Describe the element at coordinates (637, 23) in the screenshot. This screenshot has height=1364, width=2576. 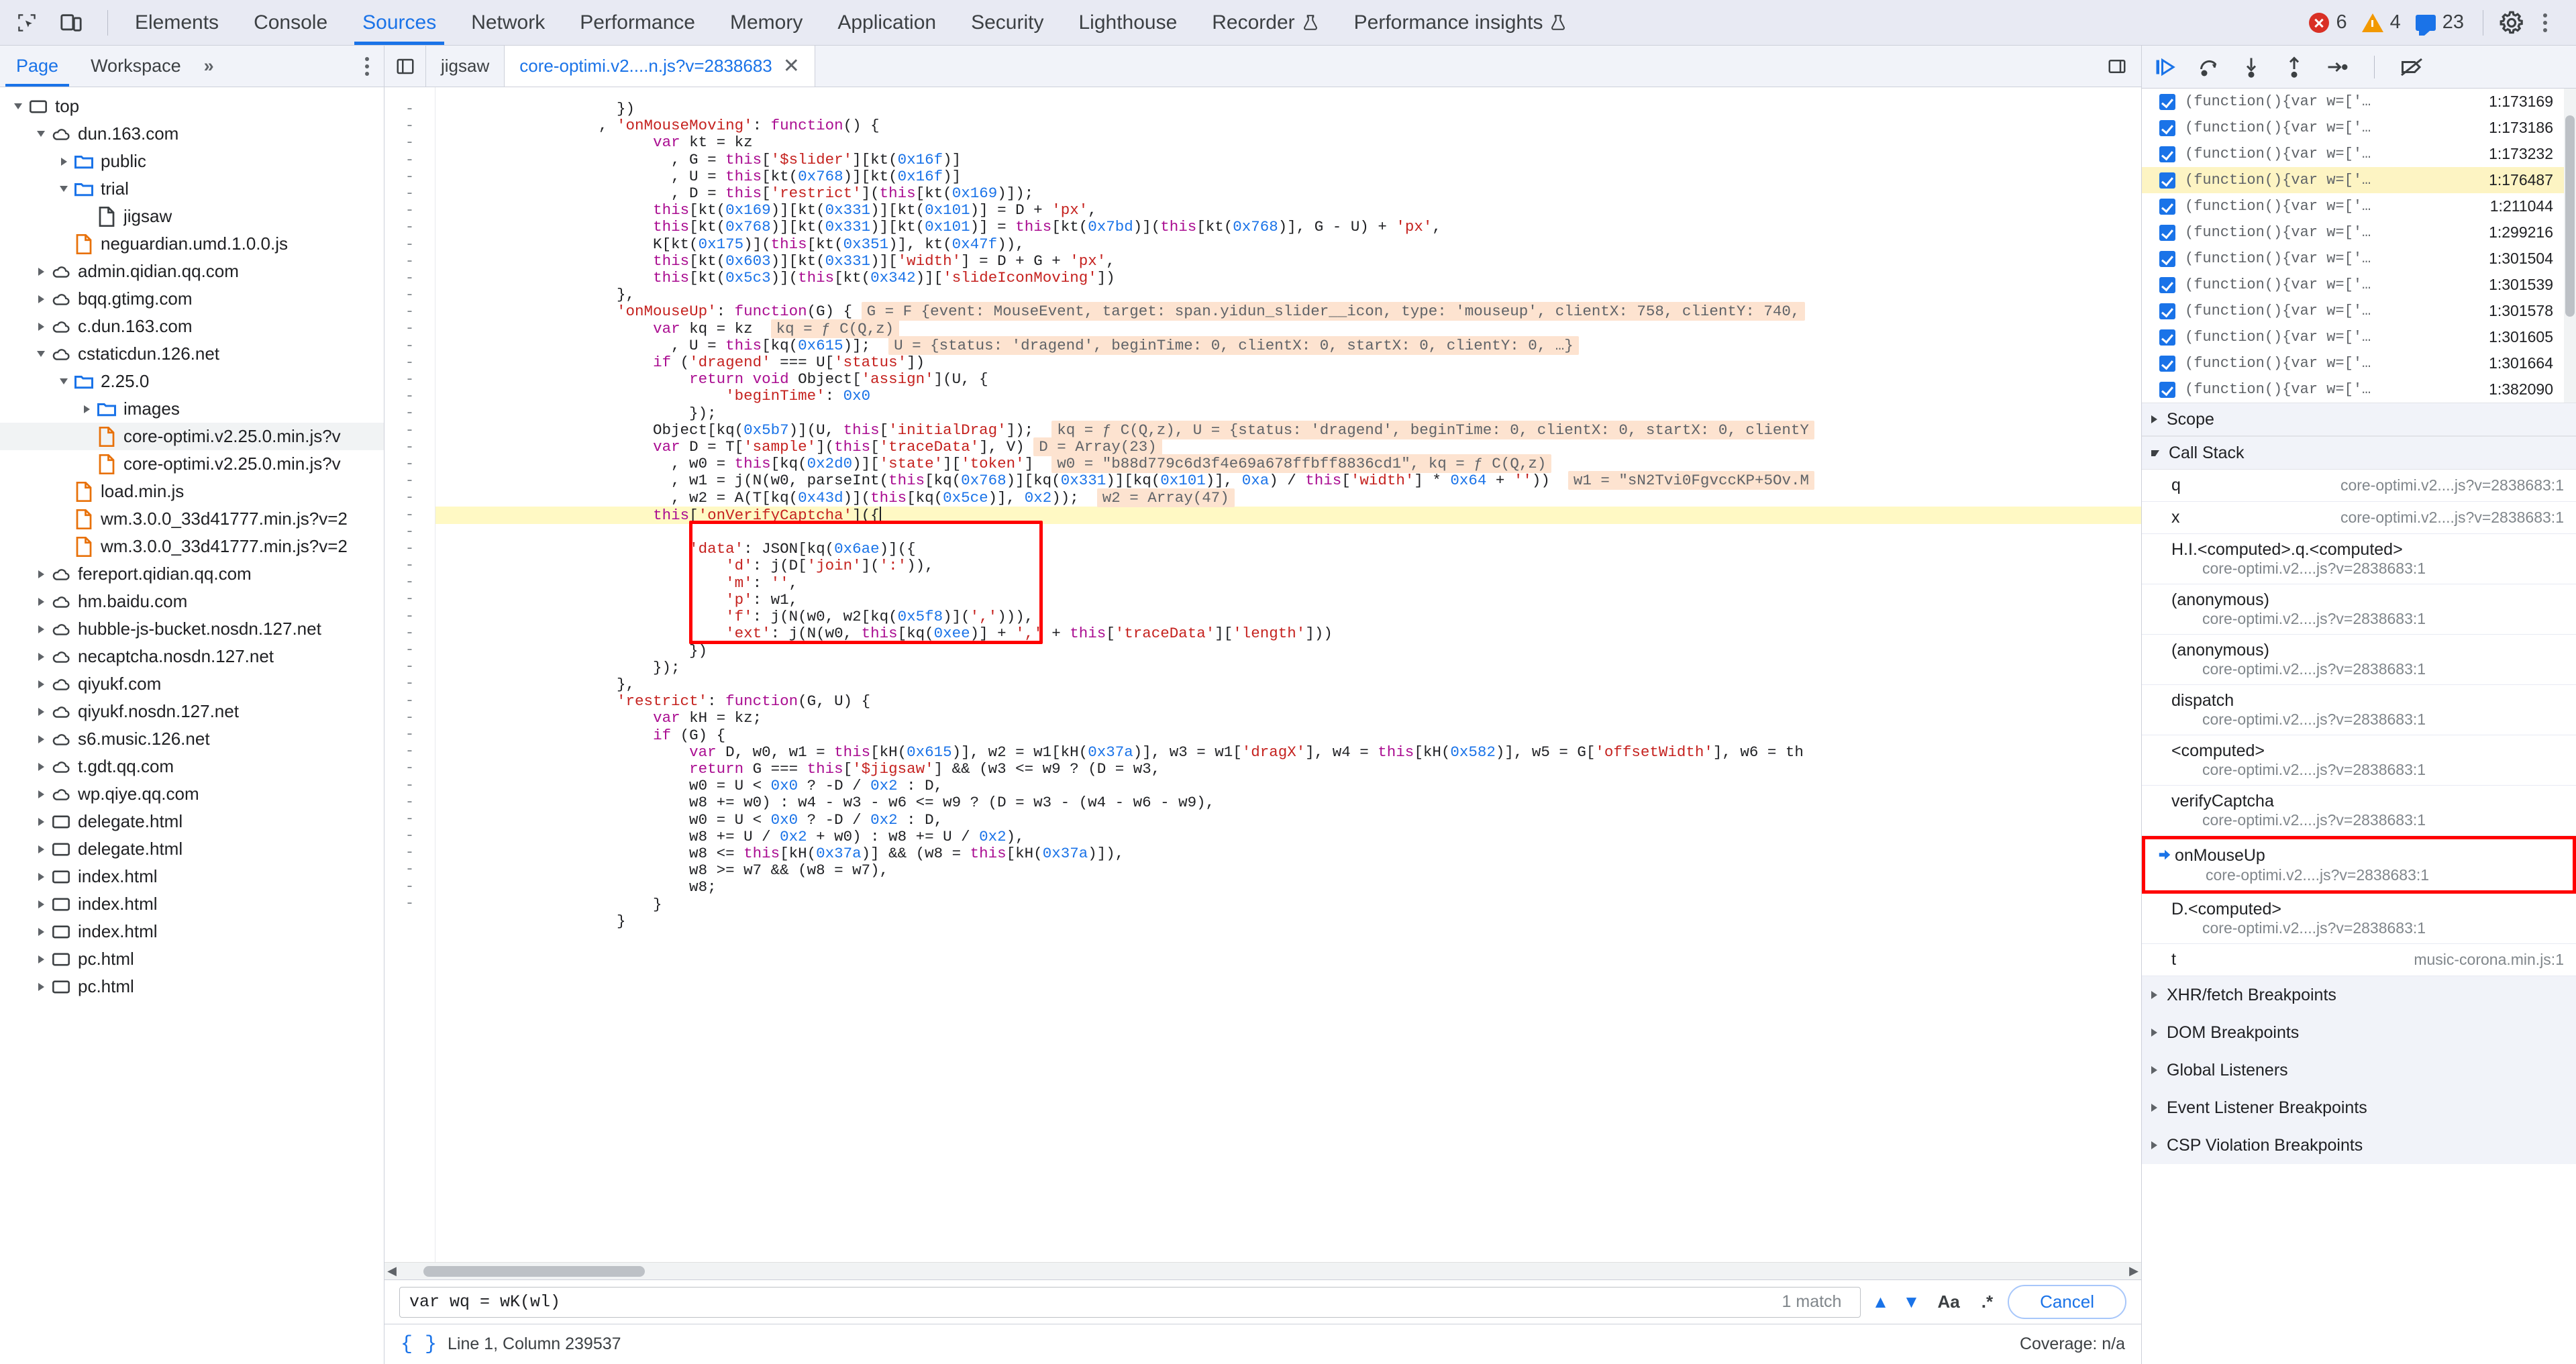
I see `tab-performance: Performance` at that location.